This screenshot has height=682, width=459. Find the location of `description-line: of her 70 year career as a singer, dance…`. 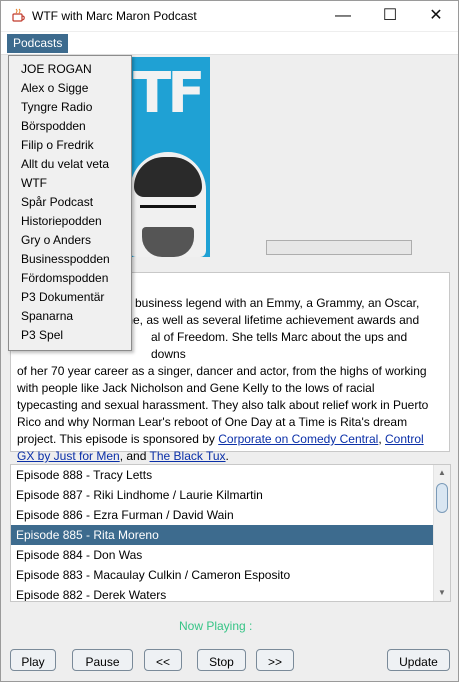

description-line: of her 70 year career as a singer, dance… is located at coordinates (222, 371).